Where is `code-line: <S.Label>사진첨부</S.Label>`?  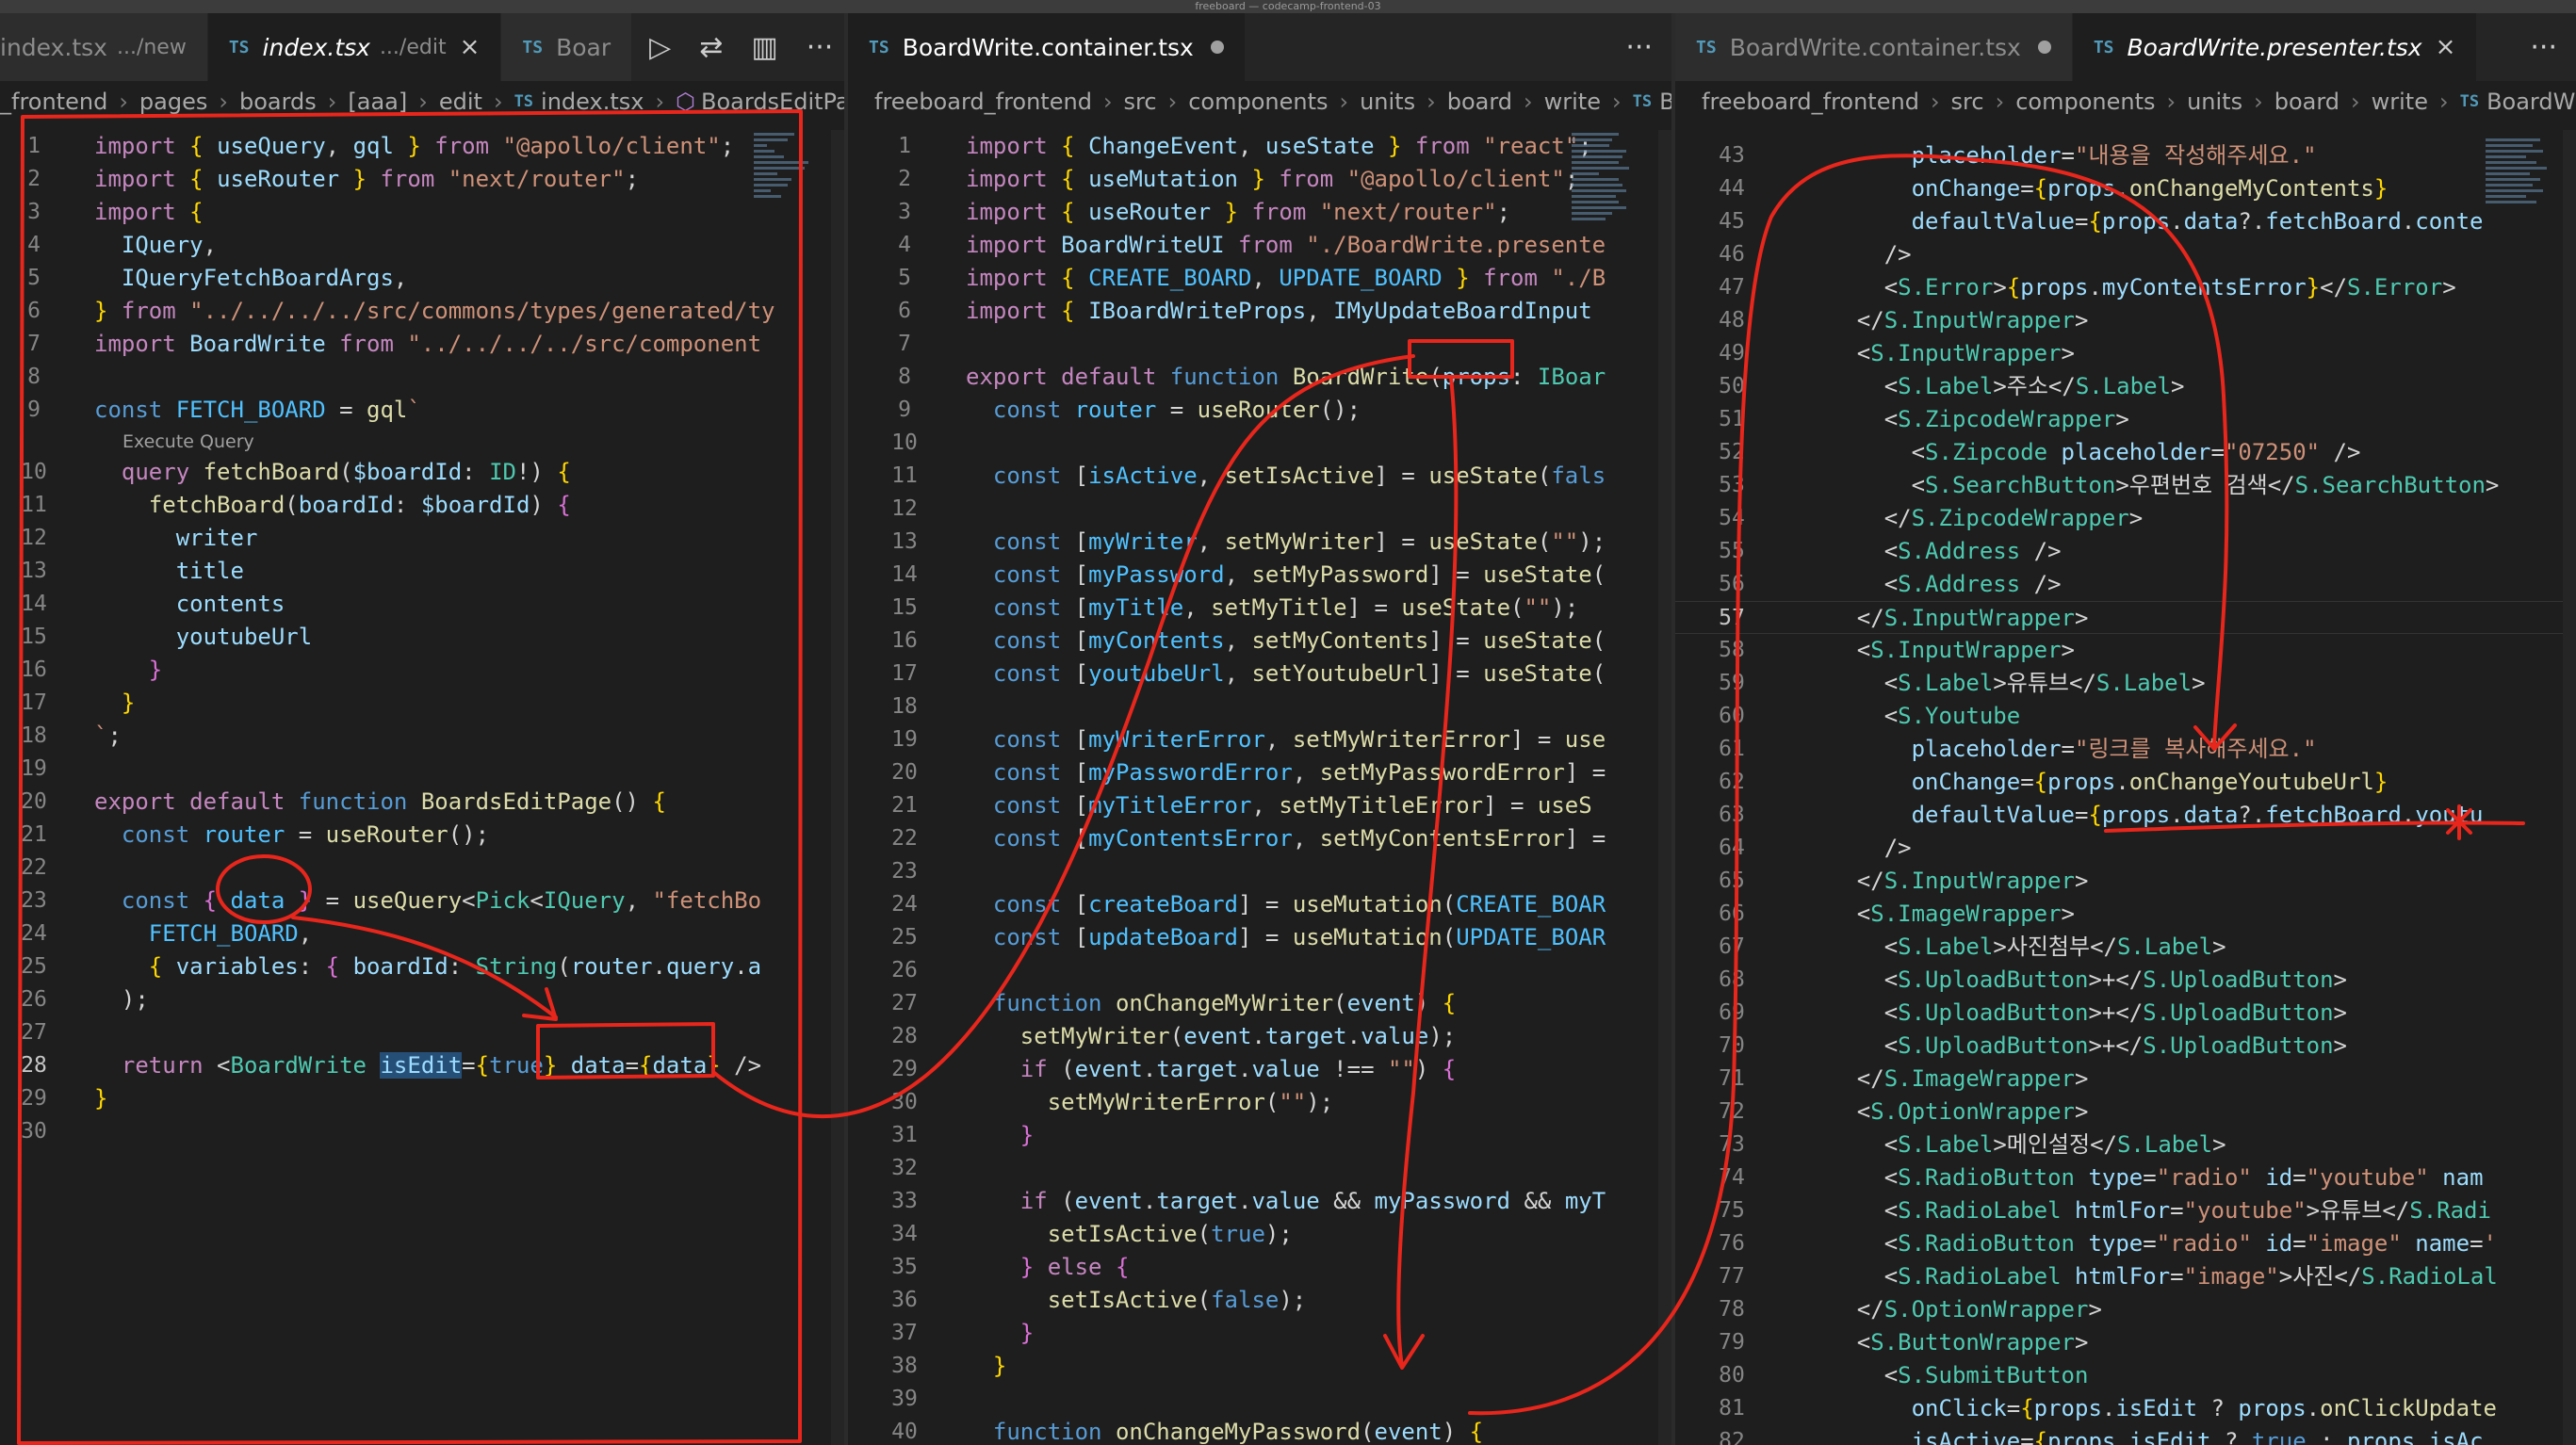 code-line: <S.Label>사진첨부</S.Label> is located at coordinates (2014, 947).